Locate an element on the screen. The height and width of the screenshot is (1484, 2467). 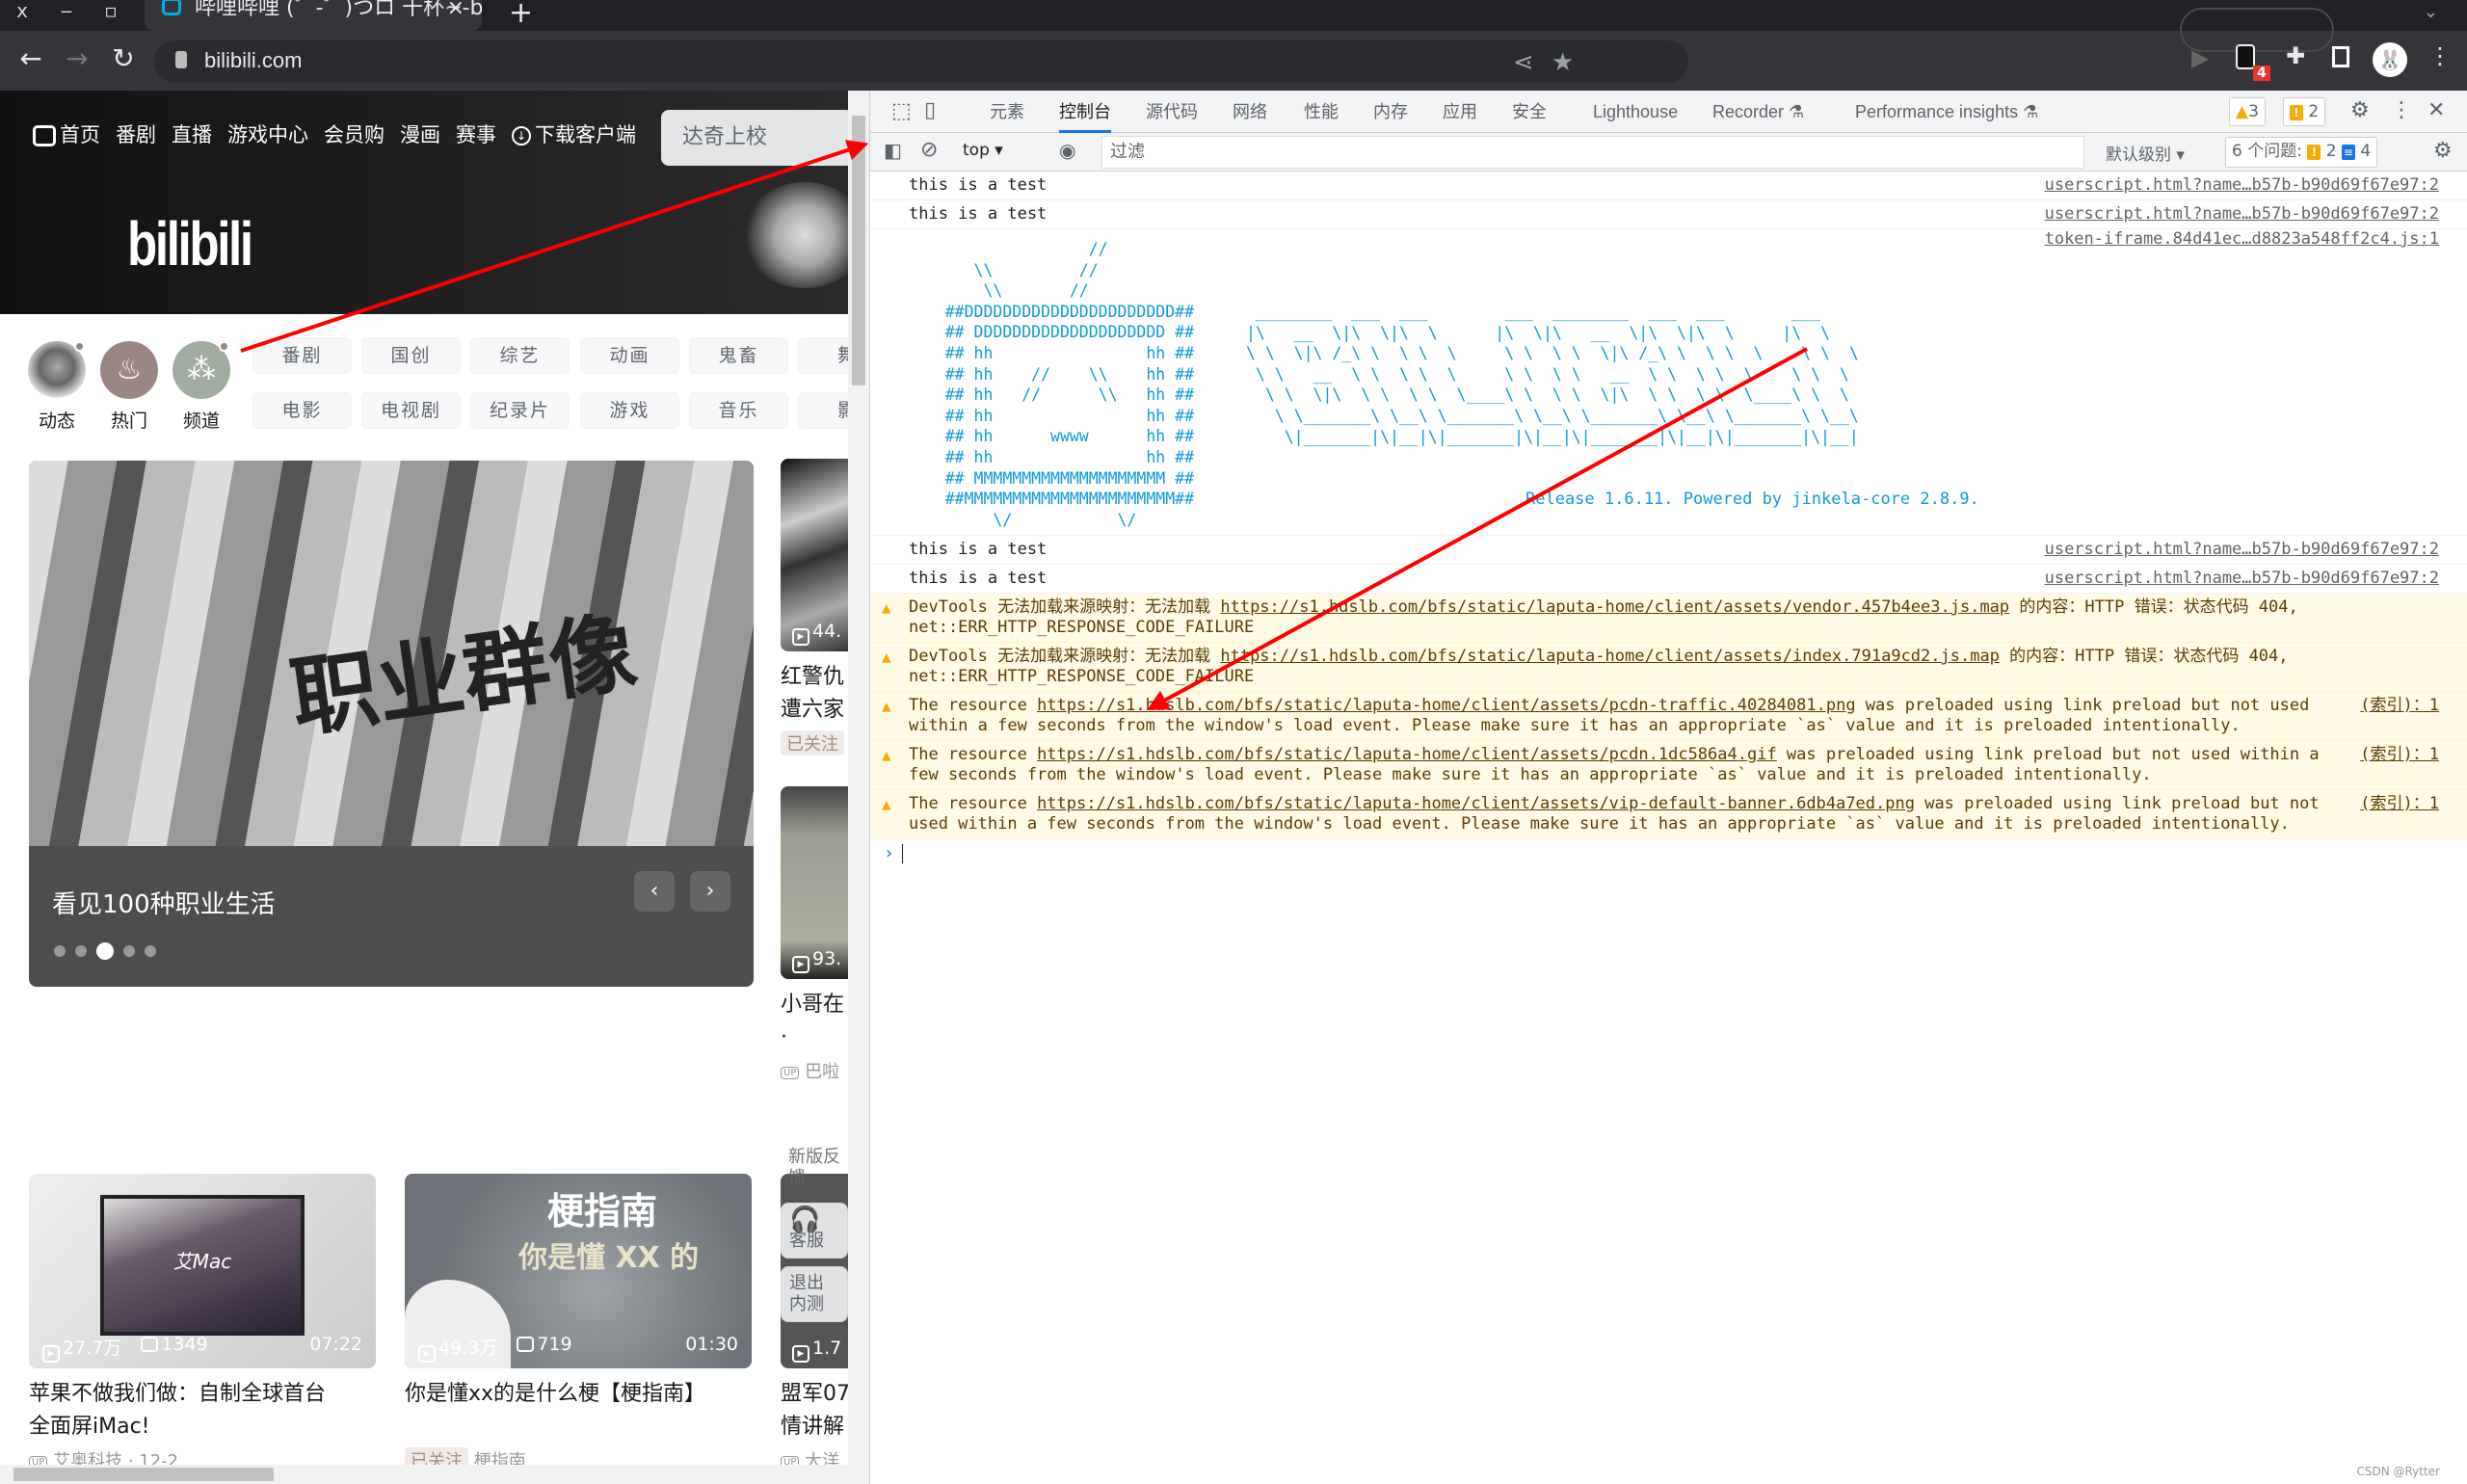
device-toolbar-icon: ▯ is located at coordinates (930, 110).